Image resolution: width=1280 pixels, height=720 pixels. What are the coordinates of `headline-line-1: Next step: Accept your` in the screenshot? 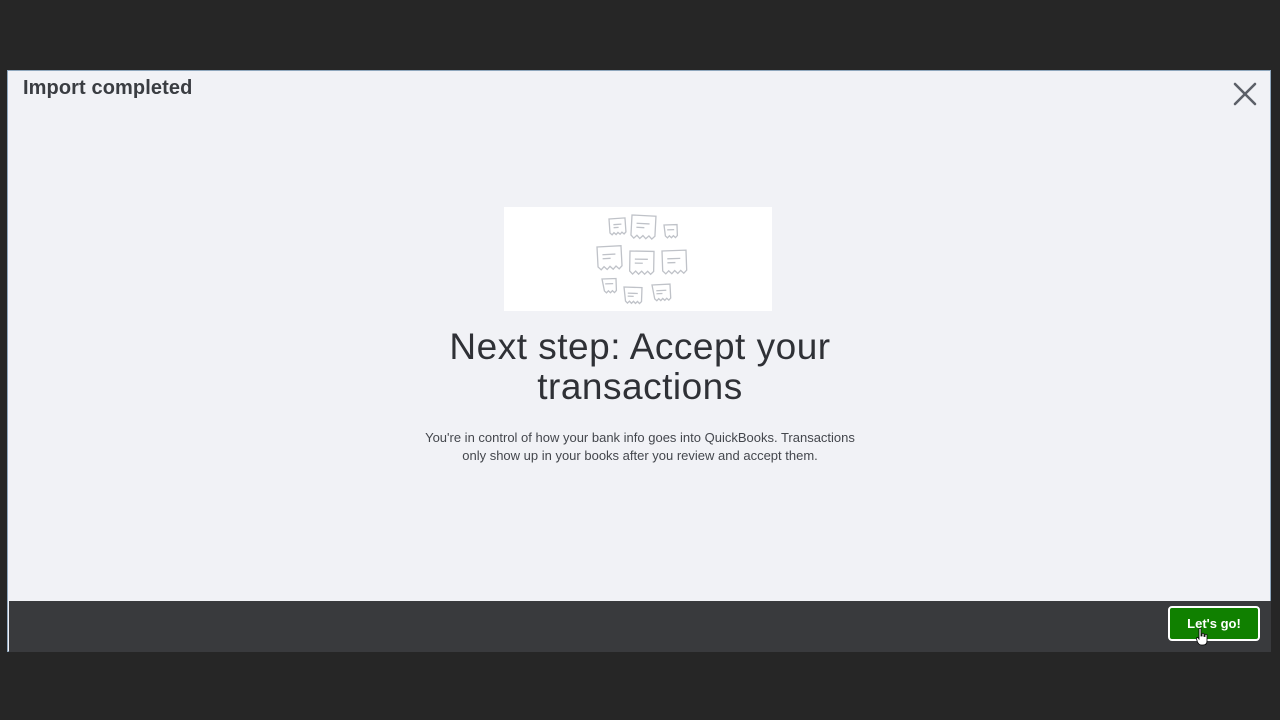 It's located at (640, 346).